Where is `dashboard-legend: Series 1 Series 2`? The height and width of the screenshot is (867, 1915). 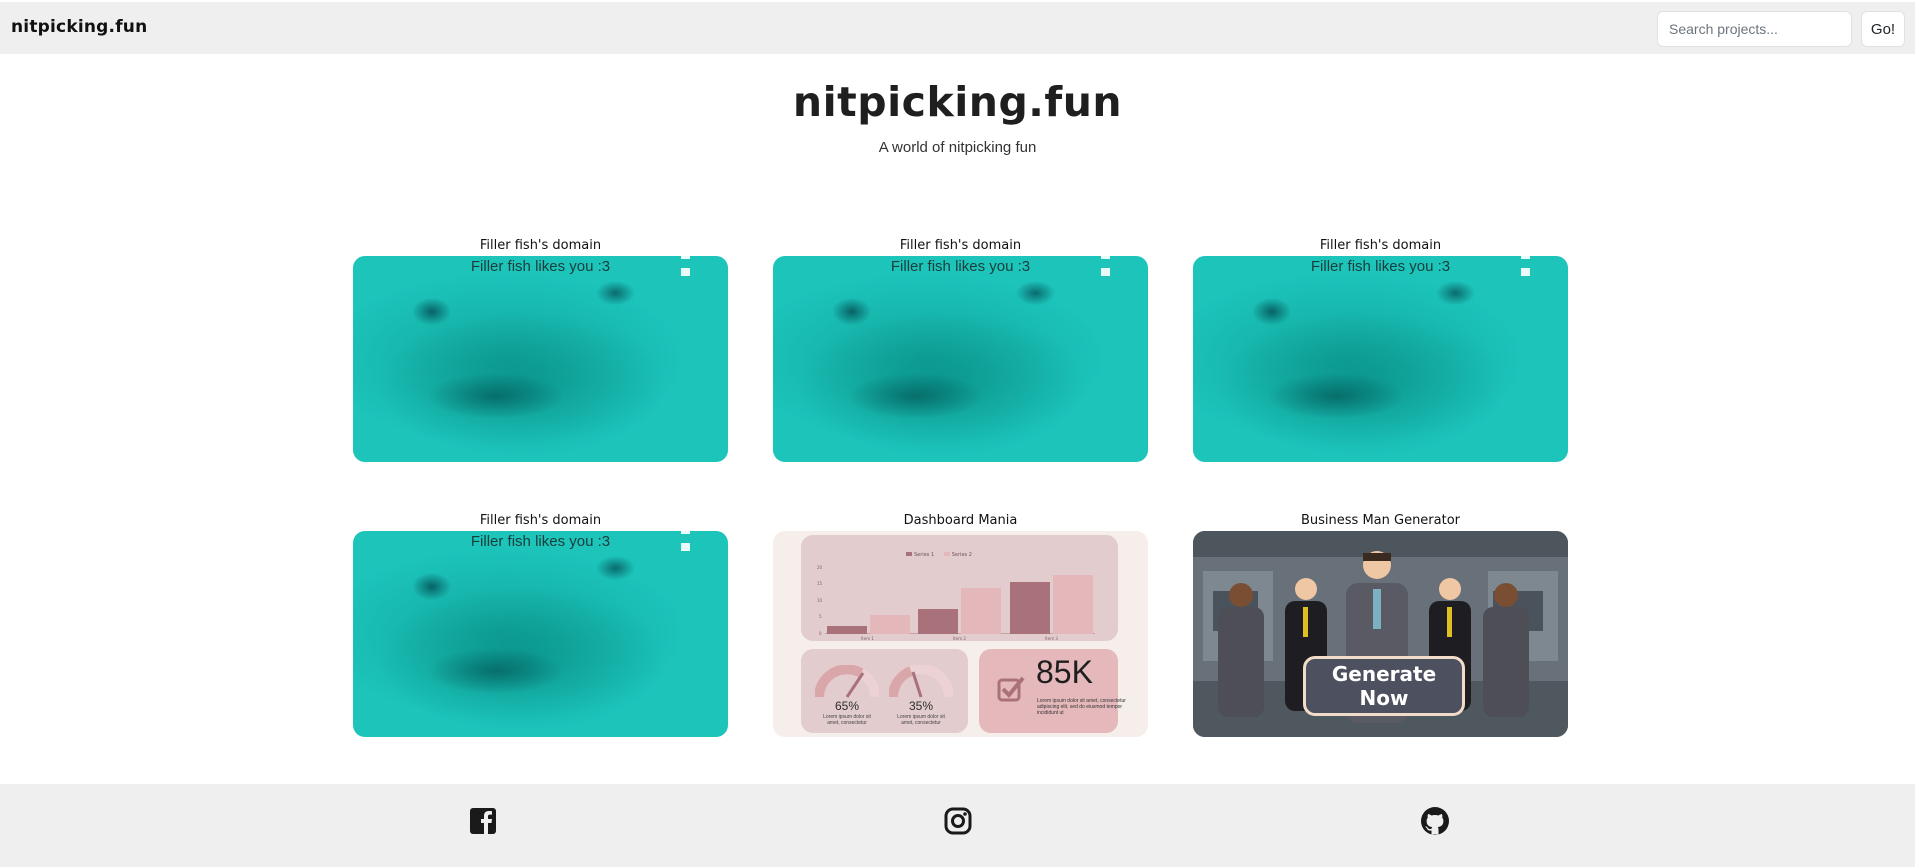 dashboard-legend: Series 1 Series 2 is located at coordinates (935, 555).